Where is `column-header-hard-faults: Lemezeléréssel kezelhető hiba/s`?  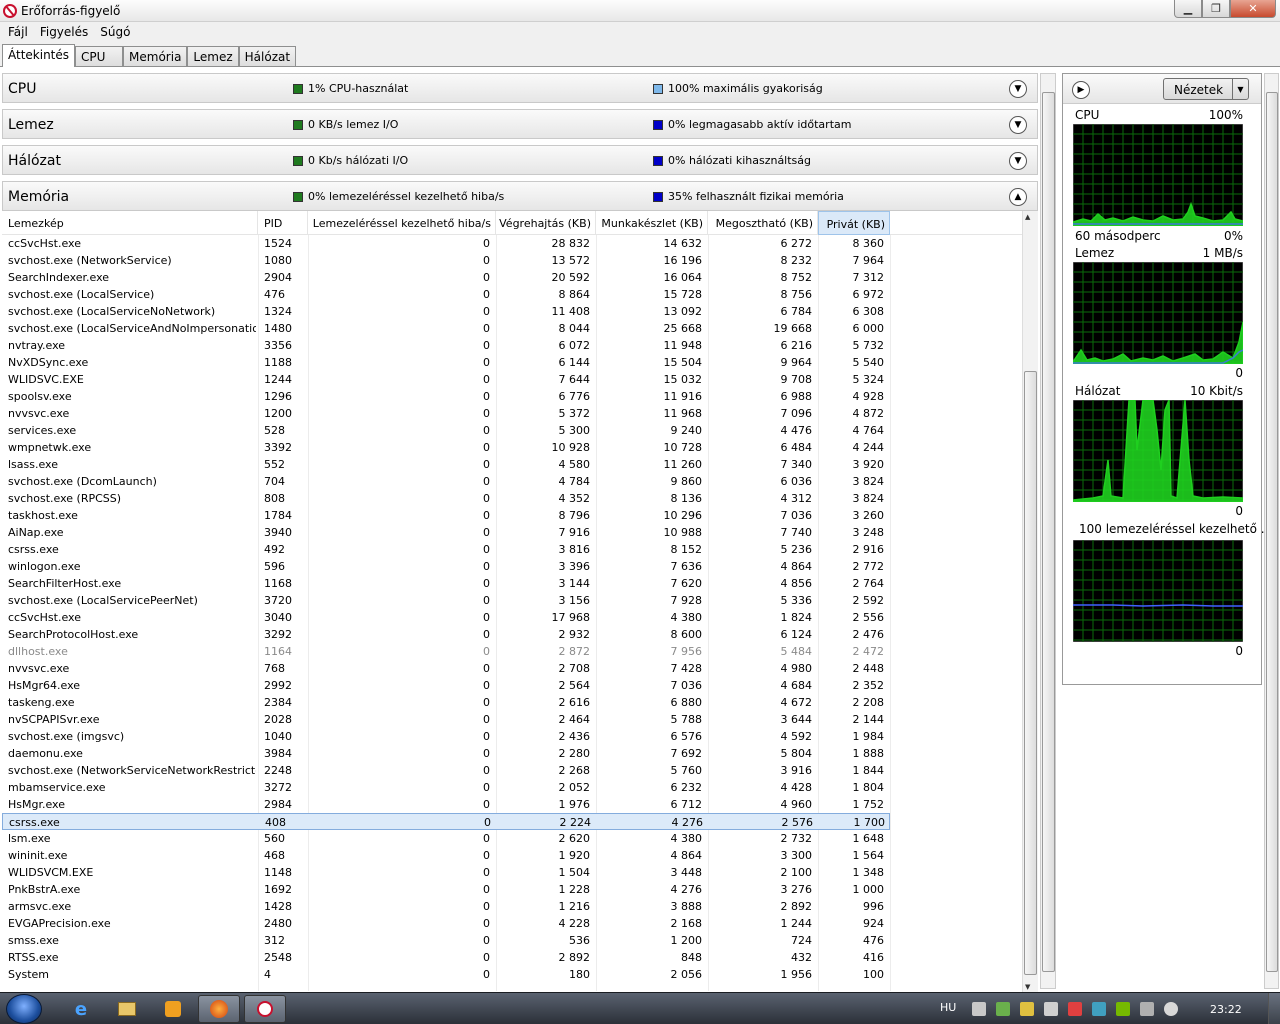 column-header-hard-faults: Lemezeléréssel kezelhető hiba/s is located at coordinates (402, 223).